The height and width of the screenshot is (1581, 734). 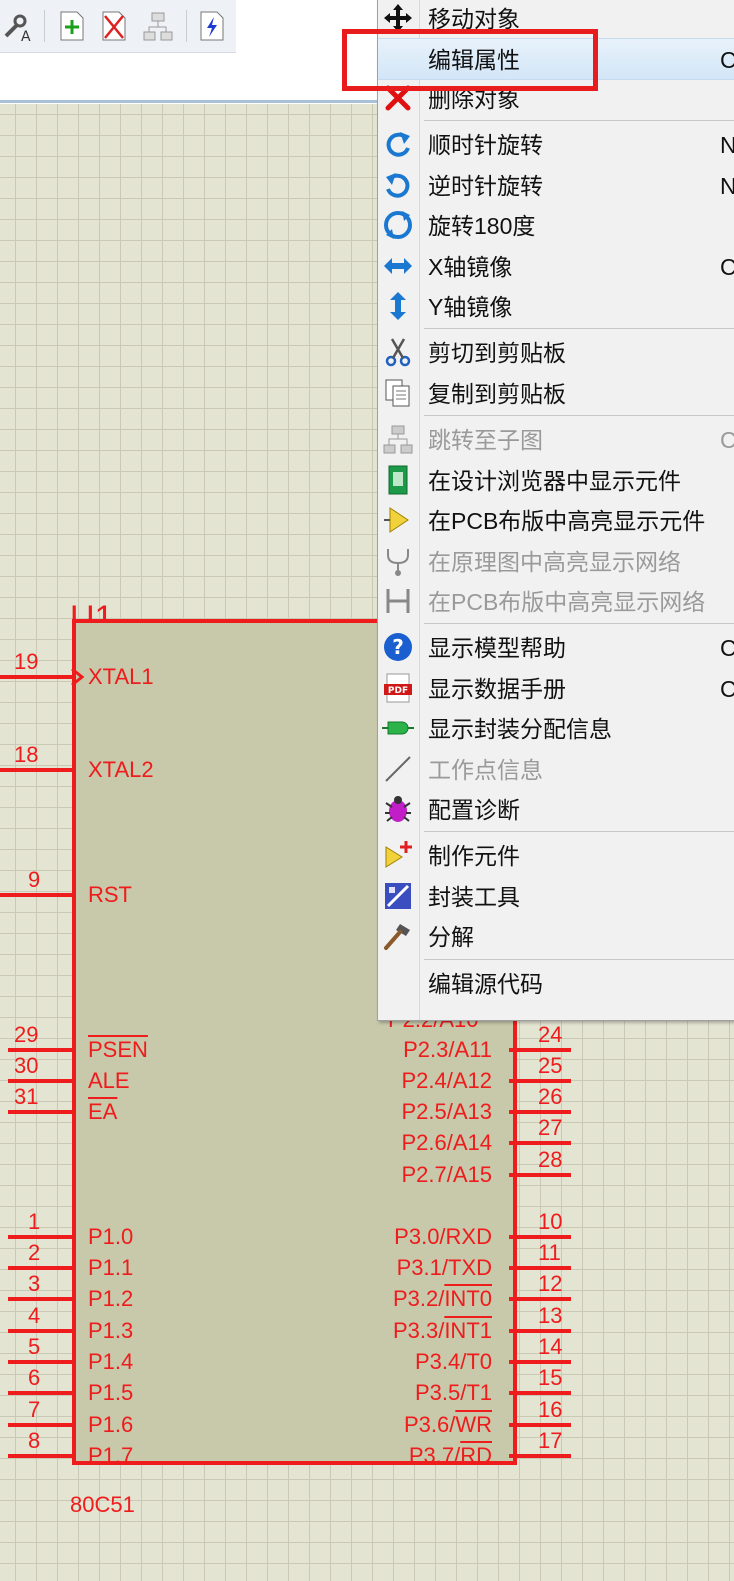 I want to click on pin-number-1: 1, so click(x=34, y=1221).